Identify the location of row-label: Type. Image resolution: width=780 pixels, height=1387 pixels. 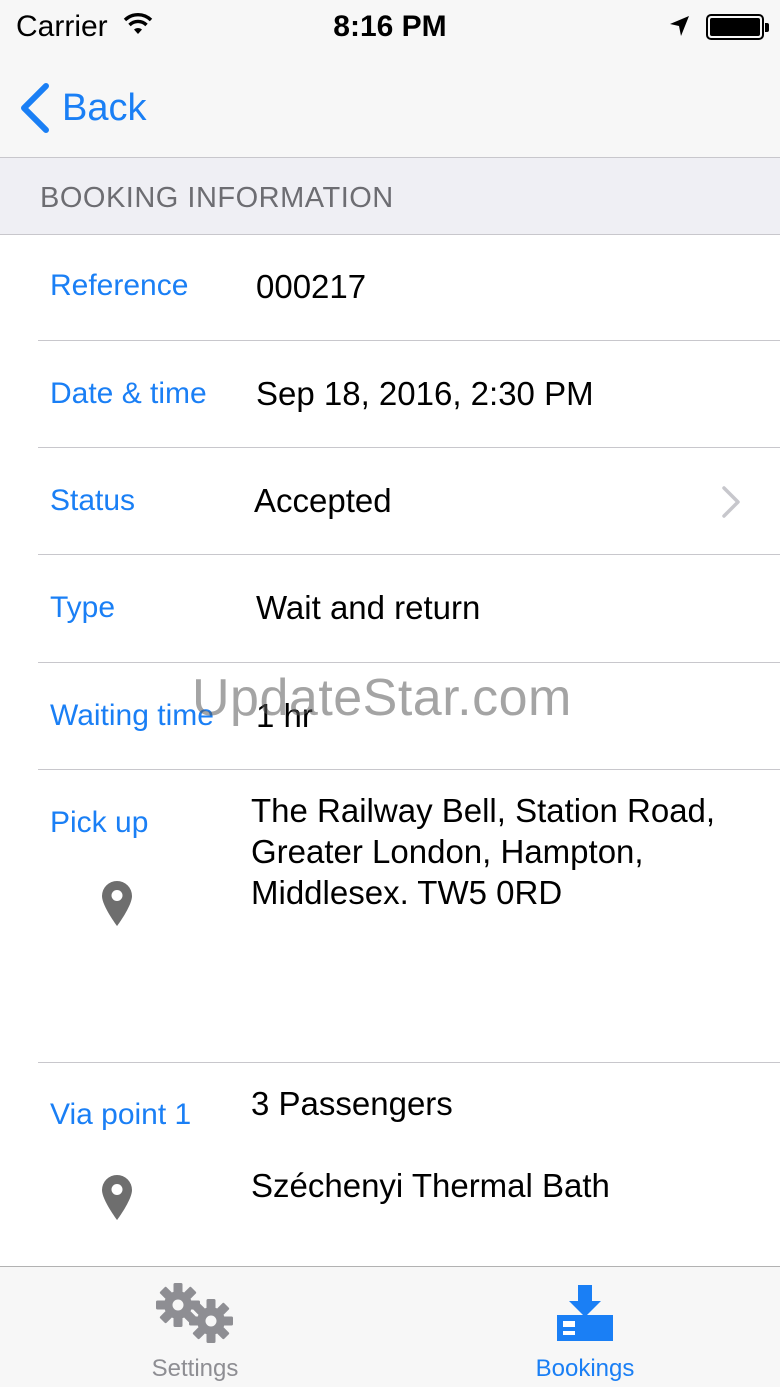
(83, 607).